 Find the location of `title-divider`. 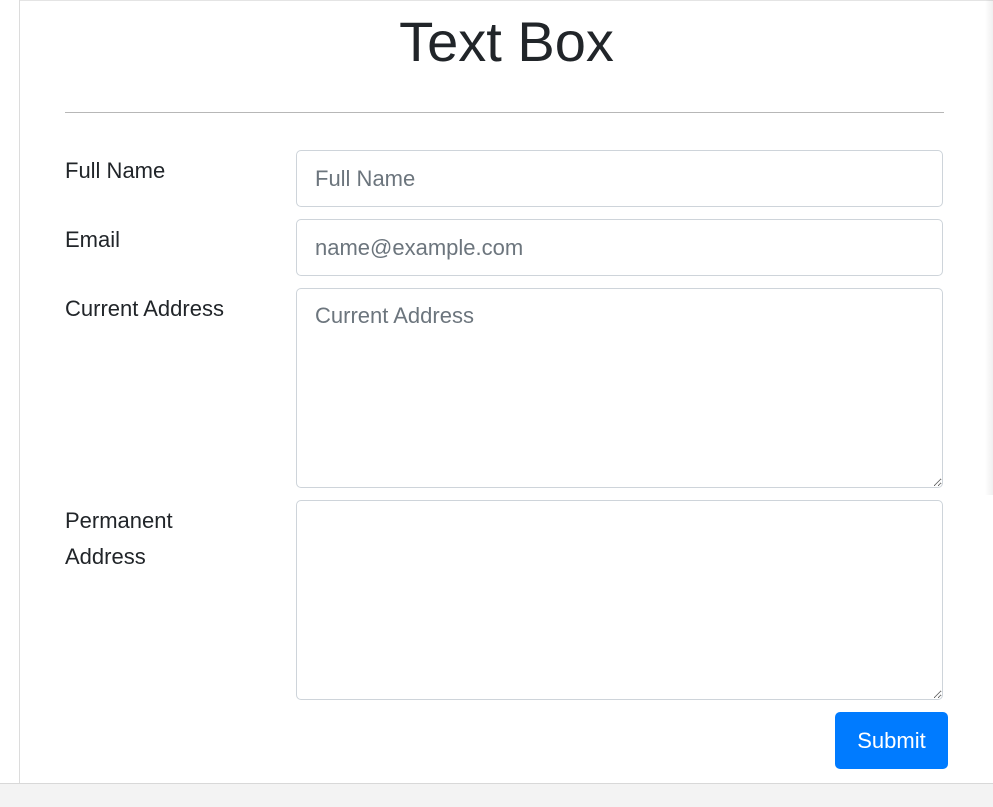

title-divider is located at coordinates (504, 112).